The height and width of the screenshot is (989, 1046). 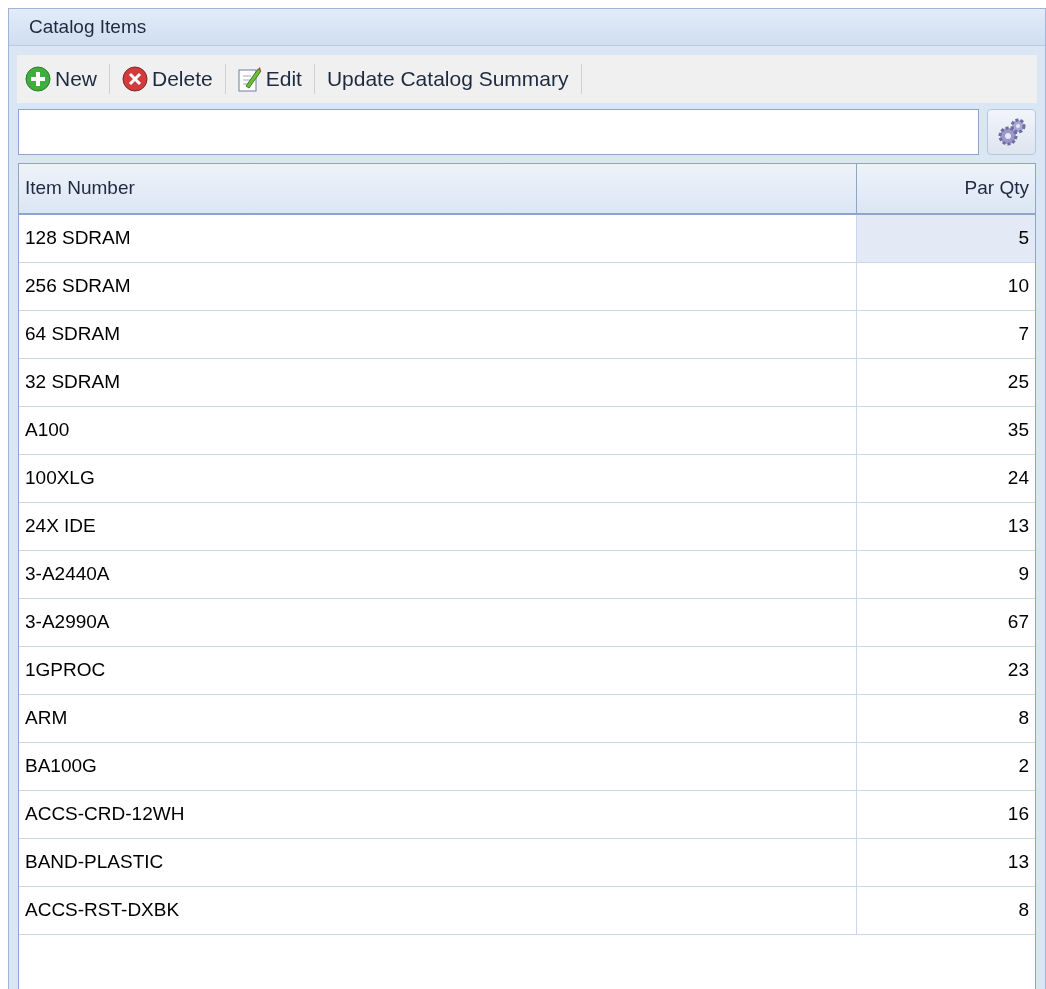 I want to click on search-field, so click(x=498, y=132).